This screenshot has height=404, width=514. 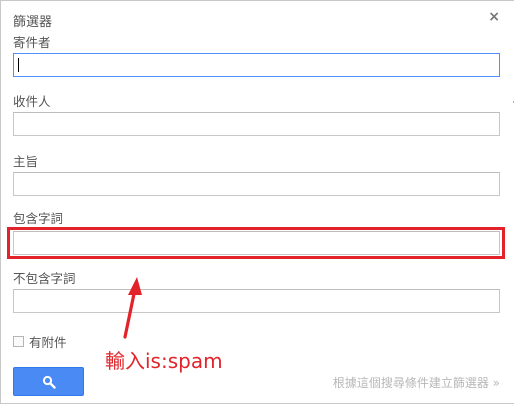 I want to click on magnifier-icon, so click(x=49, y=382).